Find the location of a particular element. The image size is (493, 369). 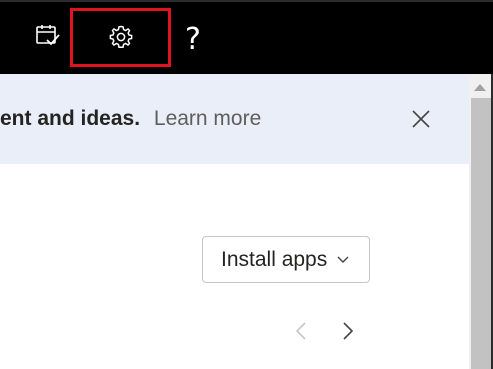

help-button: ? is located at coordinates (193, 39).